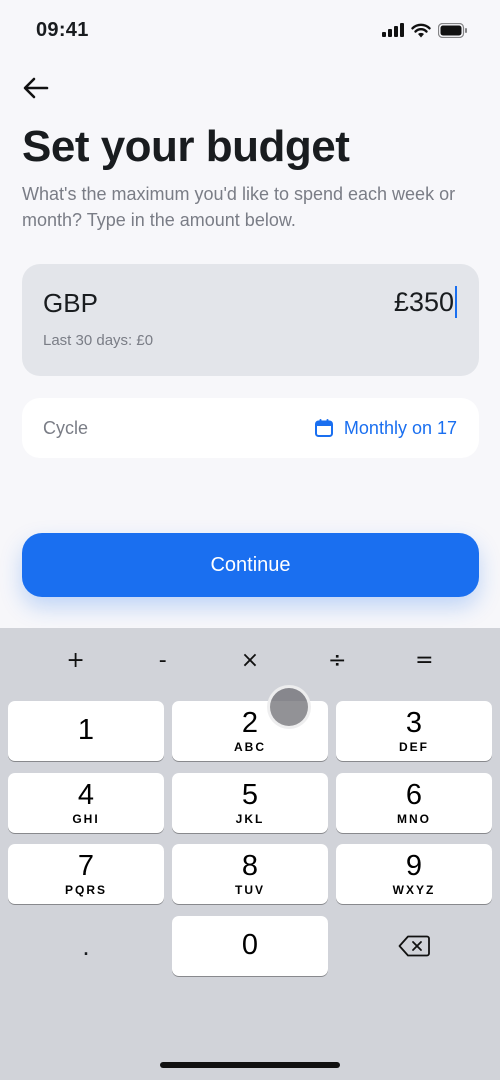  I want to click on amount-input: £350, so click(425, 302).